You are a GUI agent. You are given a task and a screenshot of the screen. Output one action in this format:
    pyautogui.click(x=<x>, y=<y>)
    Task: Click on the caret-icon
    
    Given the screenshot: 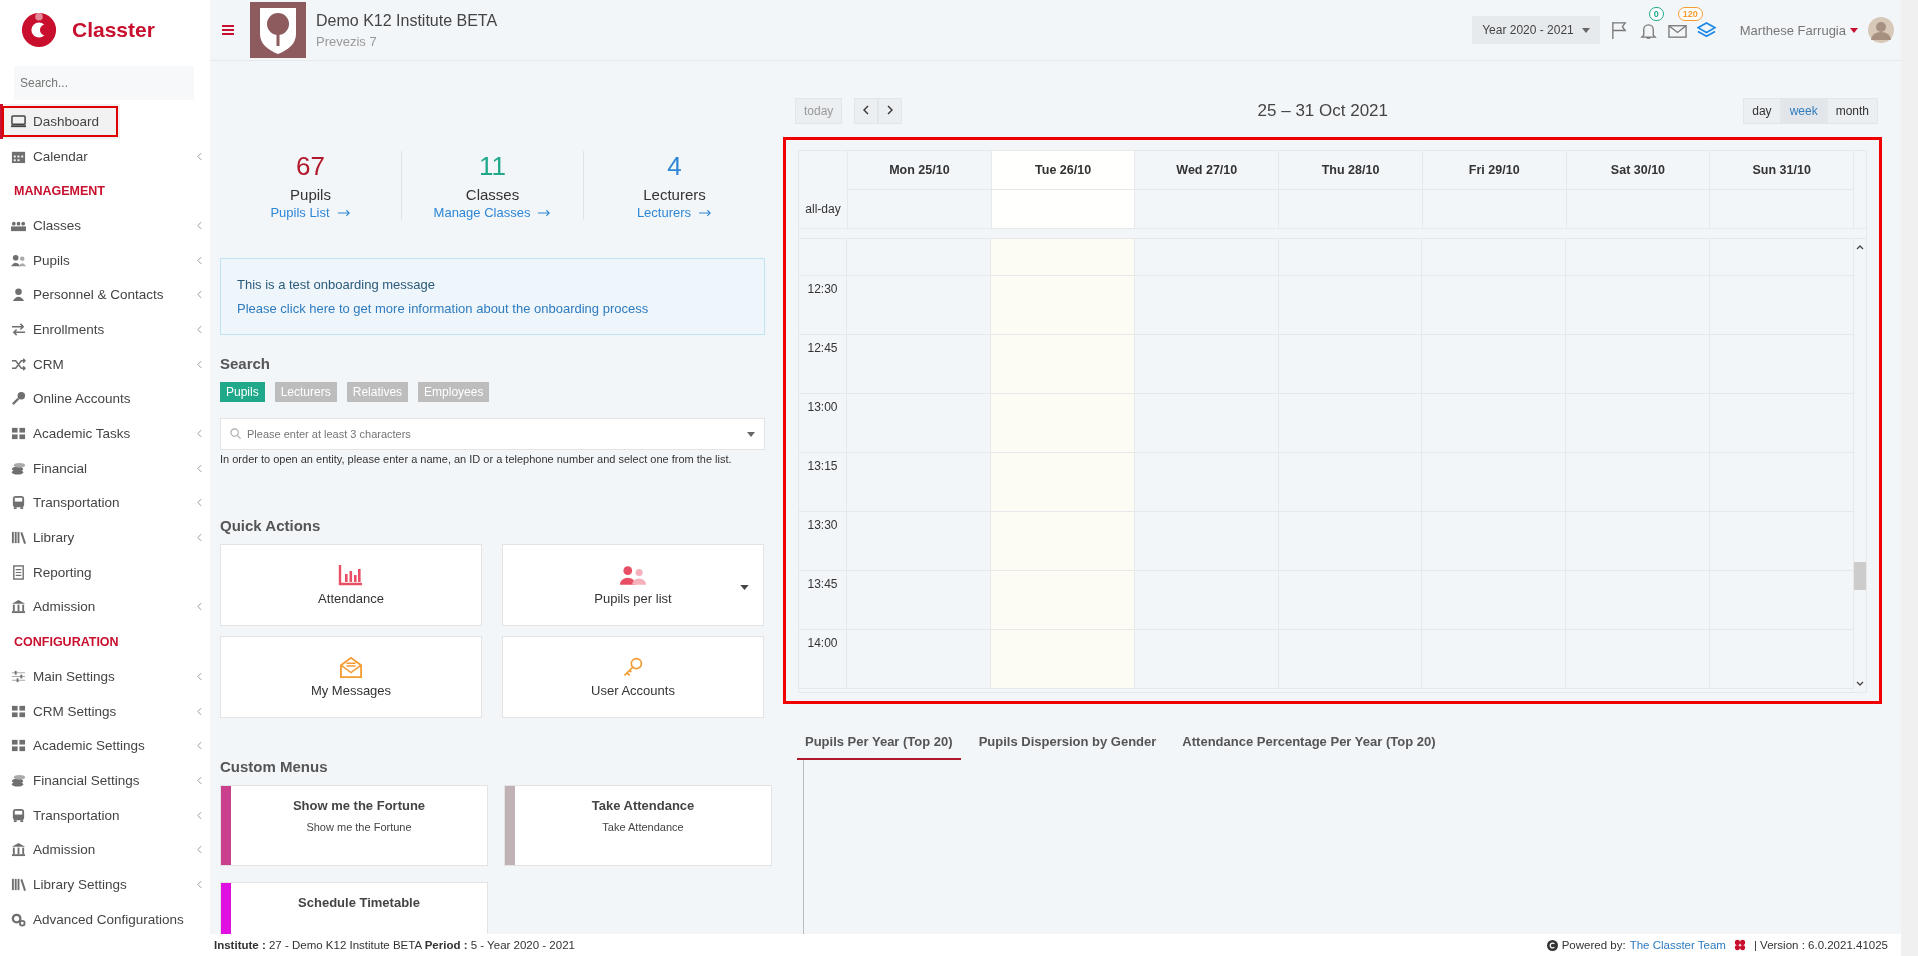 What is the action you would take?
    pyautogui.click(x=744, y=587)
    